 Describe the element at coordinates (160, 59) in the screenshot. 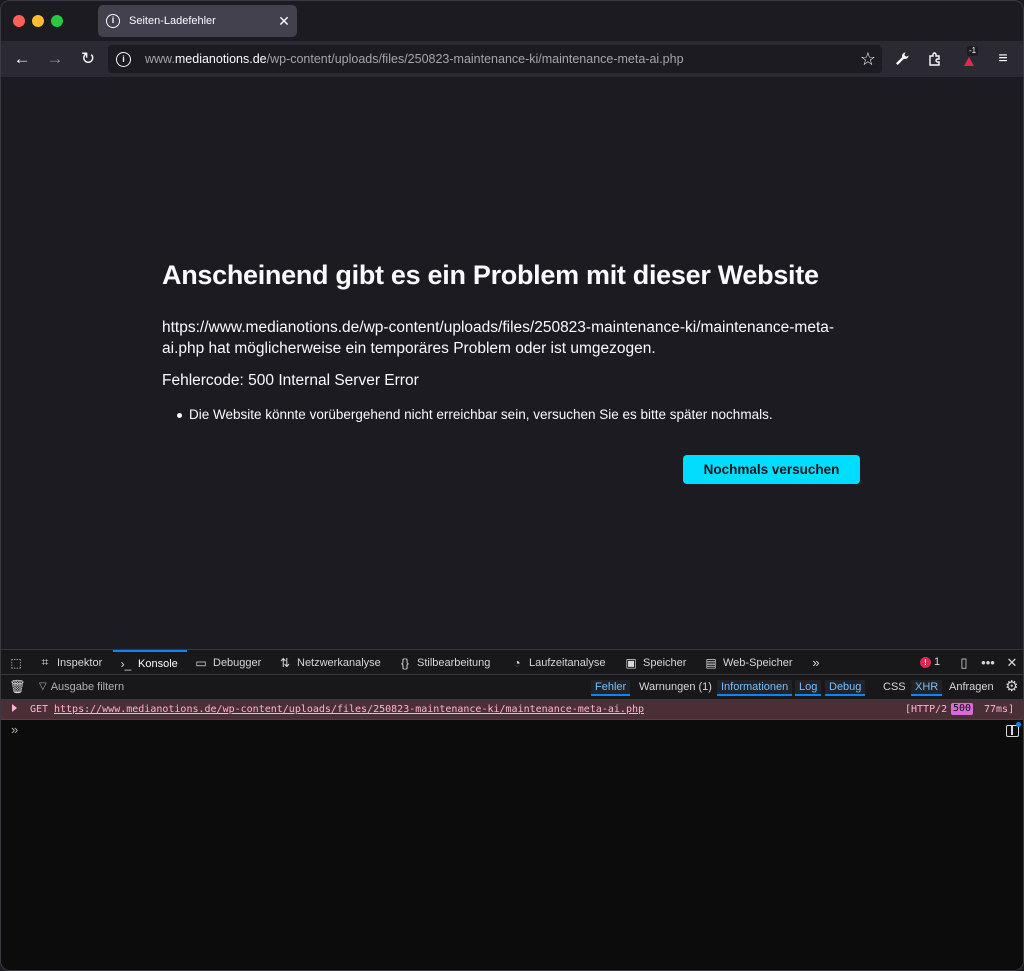

I see `url-prefix: www.` at that location.